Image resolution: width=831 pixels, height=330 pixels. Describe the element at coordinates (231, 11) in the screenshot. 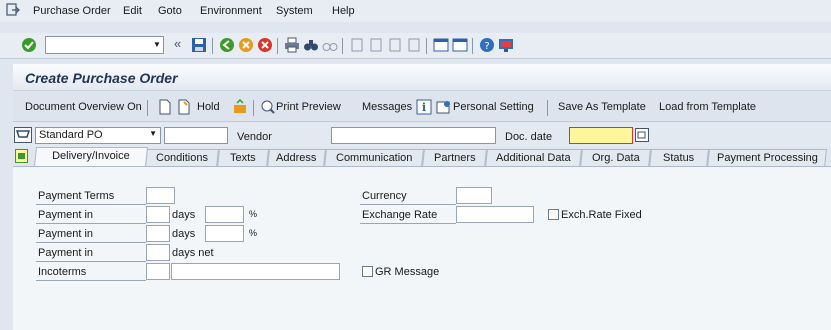

I see `menu-environment: Environment` at that location.